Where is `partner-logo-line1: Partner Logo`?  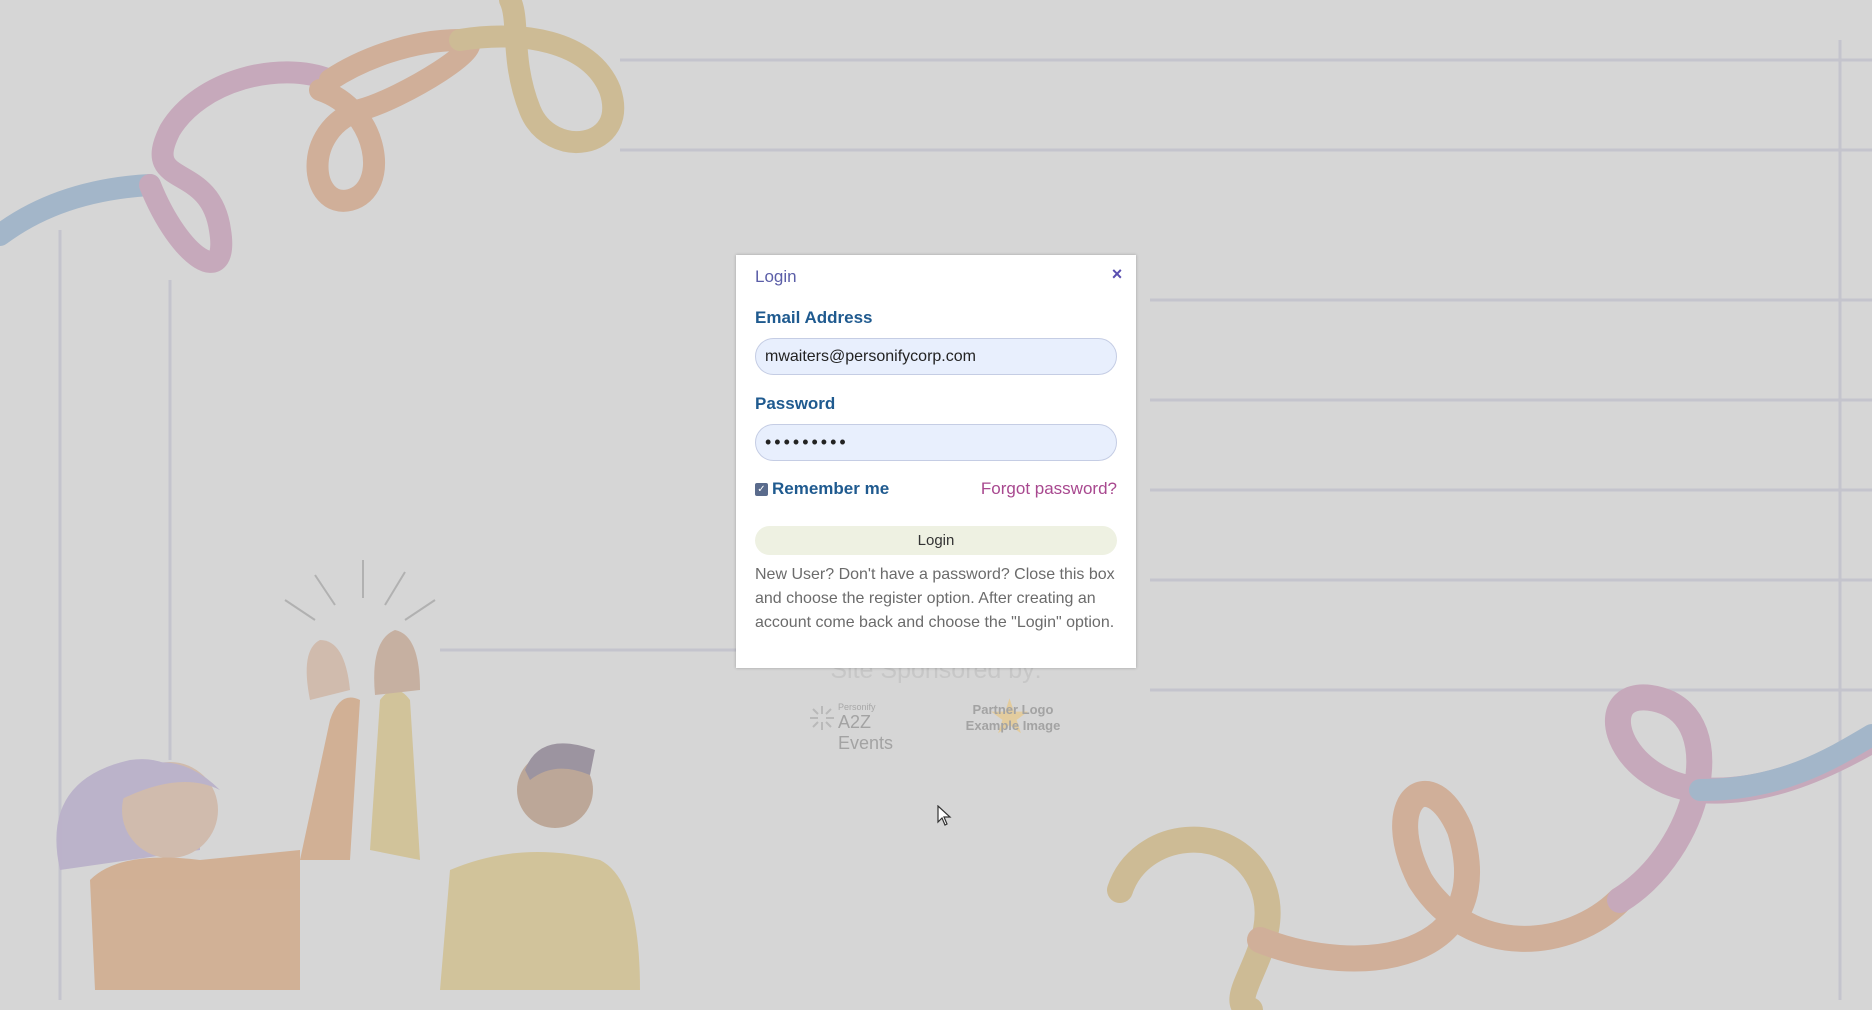 partner-logo-line1: Partner Logo is located at coordinates (1013, 709).